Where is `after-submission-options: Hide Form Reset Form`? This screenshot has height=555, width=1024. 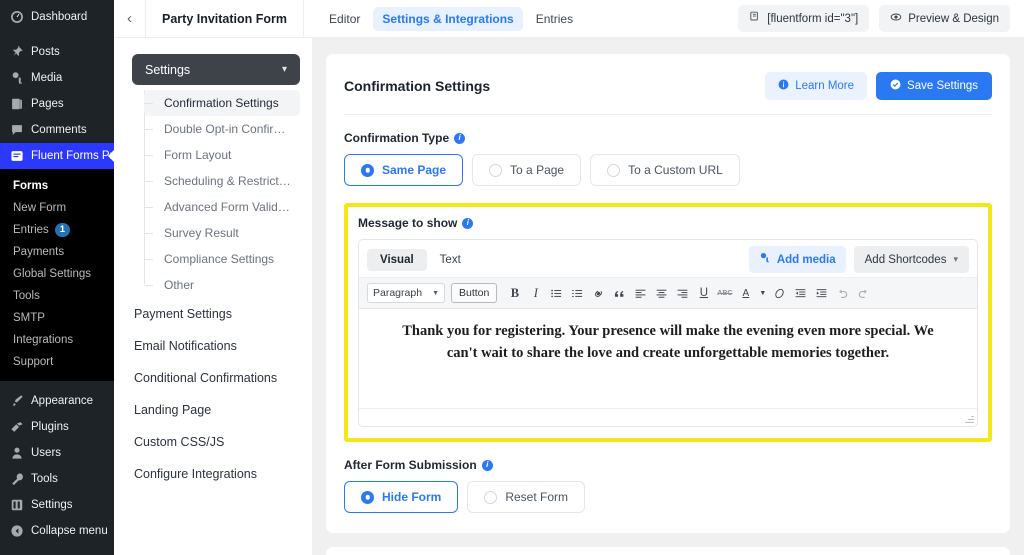 after-submission-options: Hide Form Reset Form is located at coordinates (668, 497).